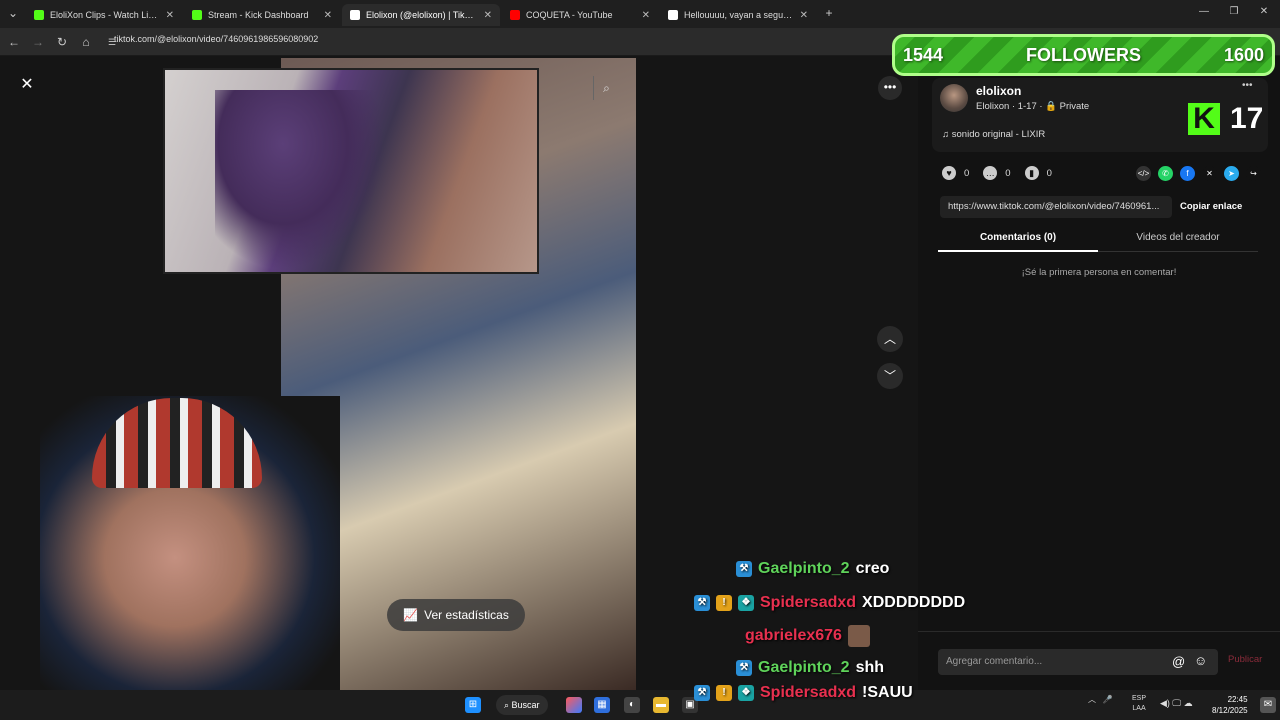 This screenshot has height=720, width=1280. What do you see at coordinates (829, 13) in the screenshot?
I see `new-tab-button: +` at bounding box center [829, 13].